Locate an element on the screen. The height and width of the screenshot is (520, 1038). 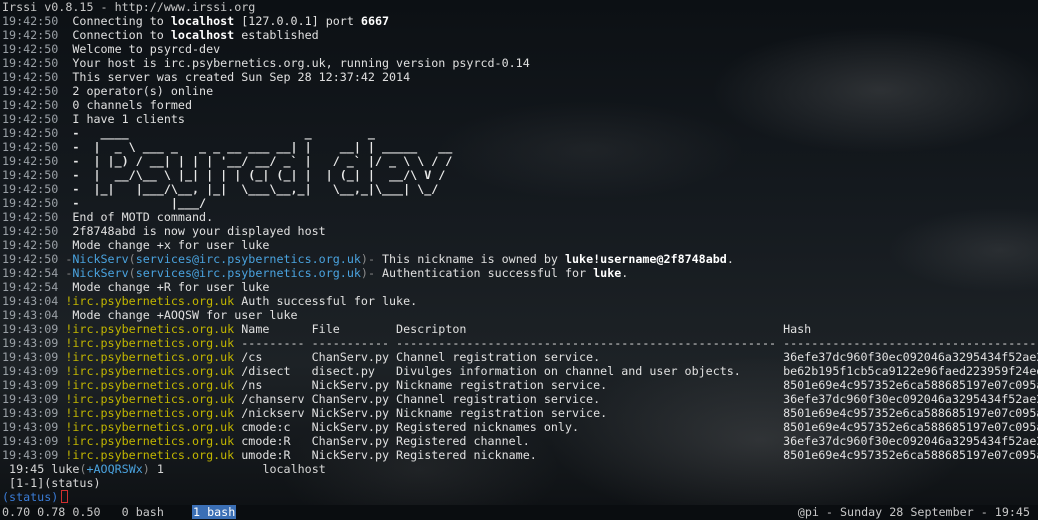
message-text: luke!username@2f8748abd is located at coordinates (645, 259).